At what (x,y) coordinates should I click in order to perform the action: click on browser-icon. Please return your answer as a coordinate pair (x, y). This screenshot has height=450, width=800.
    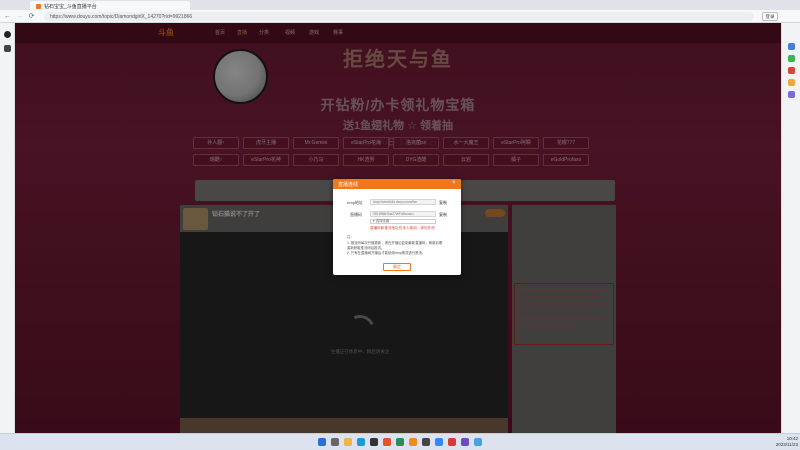
    Looking at the image, I should click on (361, 442).